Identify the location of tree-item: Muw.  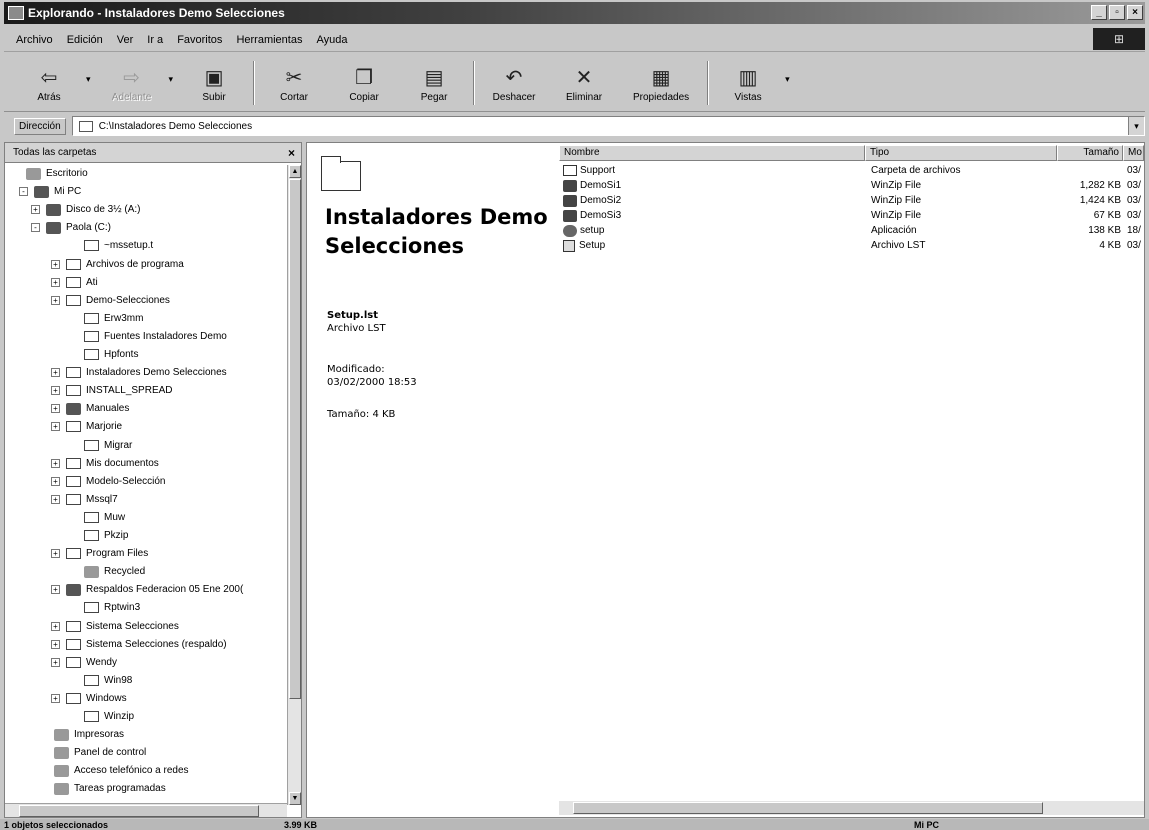
(97, 517).